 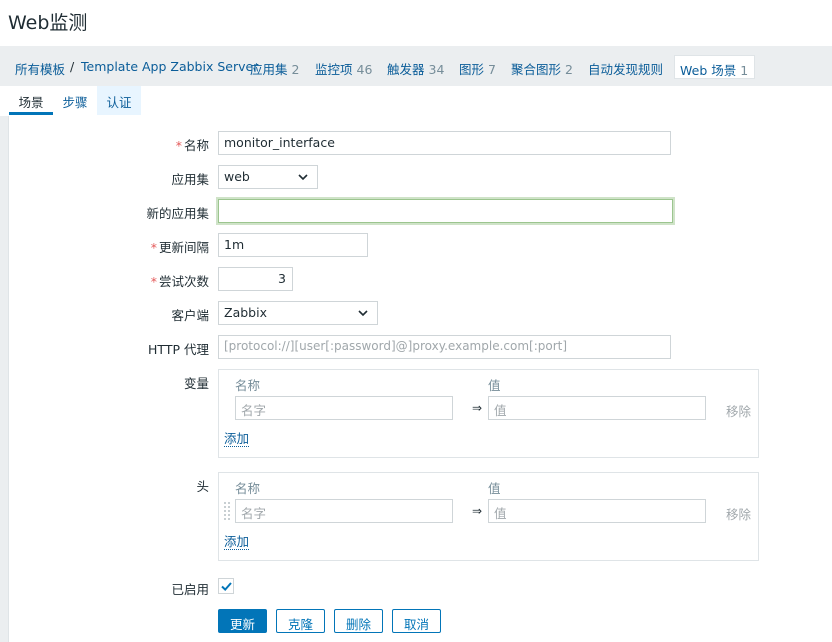 I want to click on nav-discovery: 自动发现规则, so click(x=625, y=68).